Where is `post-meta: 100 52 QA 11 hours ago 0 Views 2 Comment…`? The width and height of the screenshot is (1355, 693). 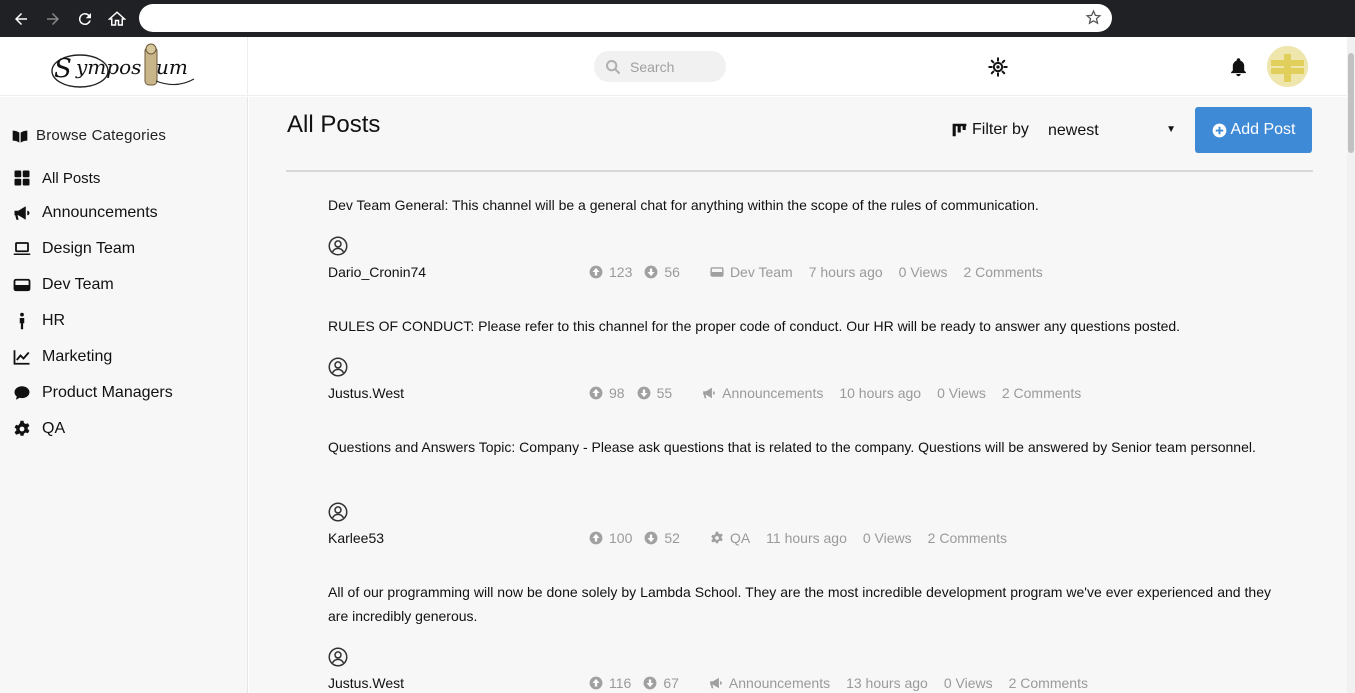 post-meta: 100 52 QA 11 hours ago 0 Views 2 Comment… is located at coordinates (798, 538).